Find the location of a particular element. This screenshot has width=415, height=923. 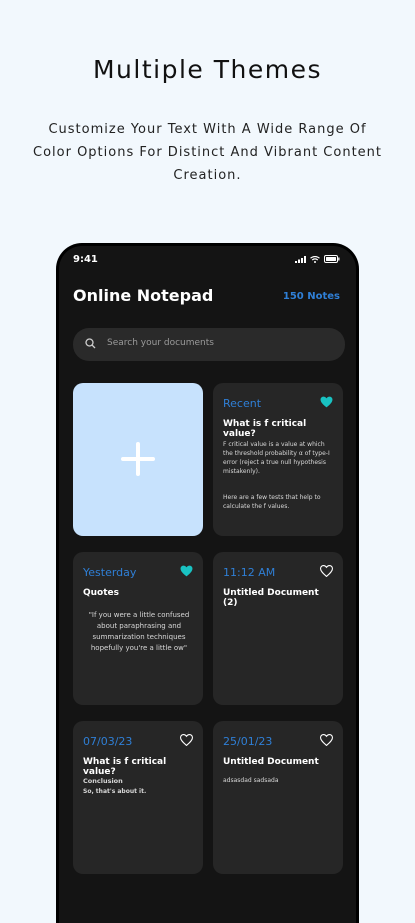

add-note-button is located at coordinates (138, 459).